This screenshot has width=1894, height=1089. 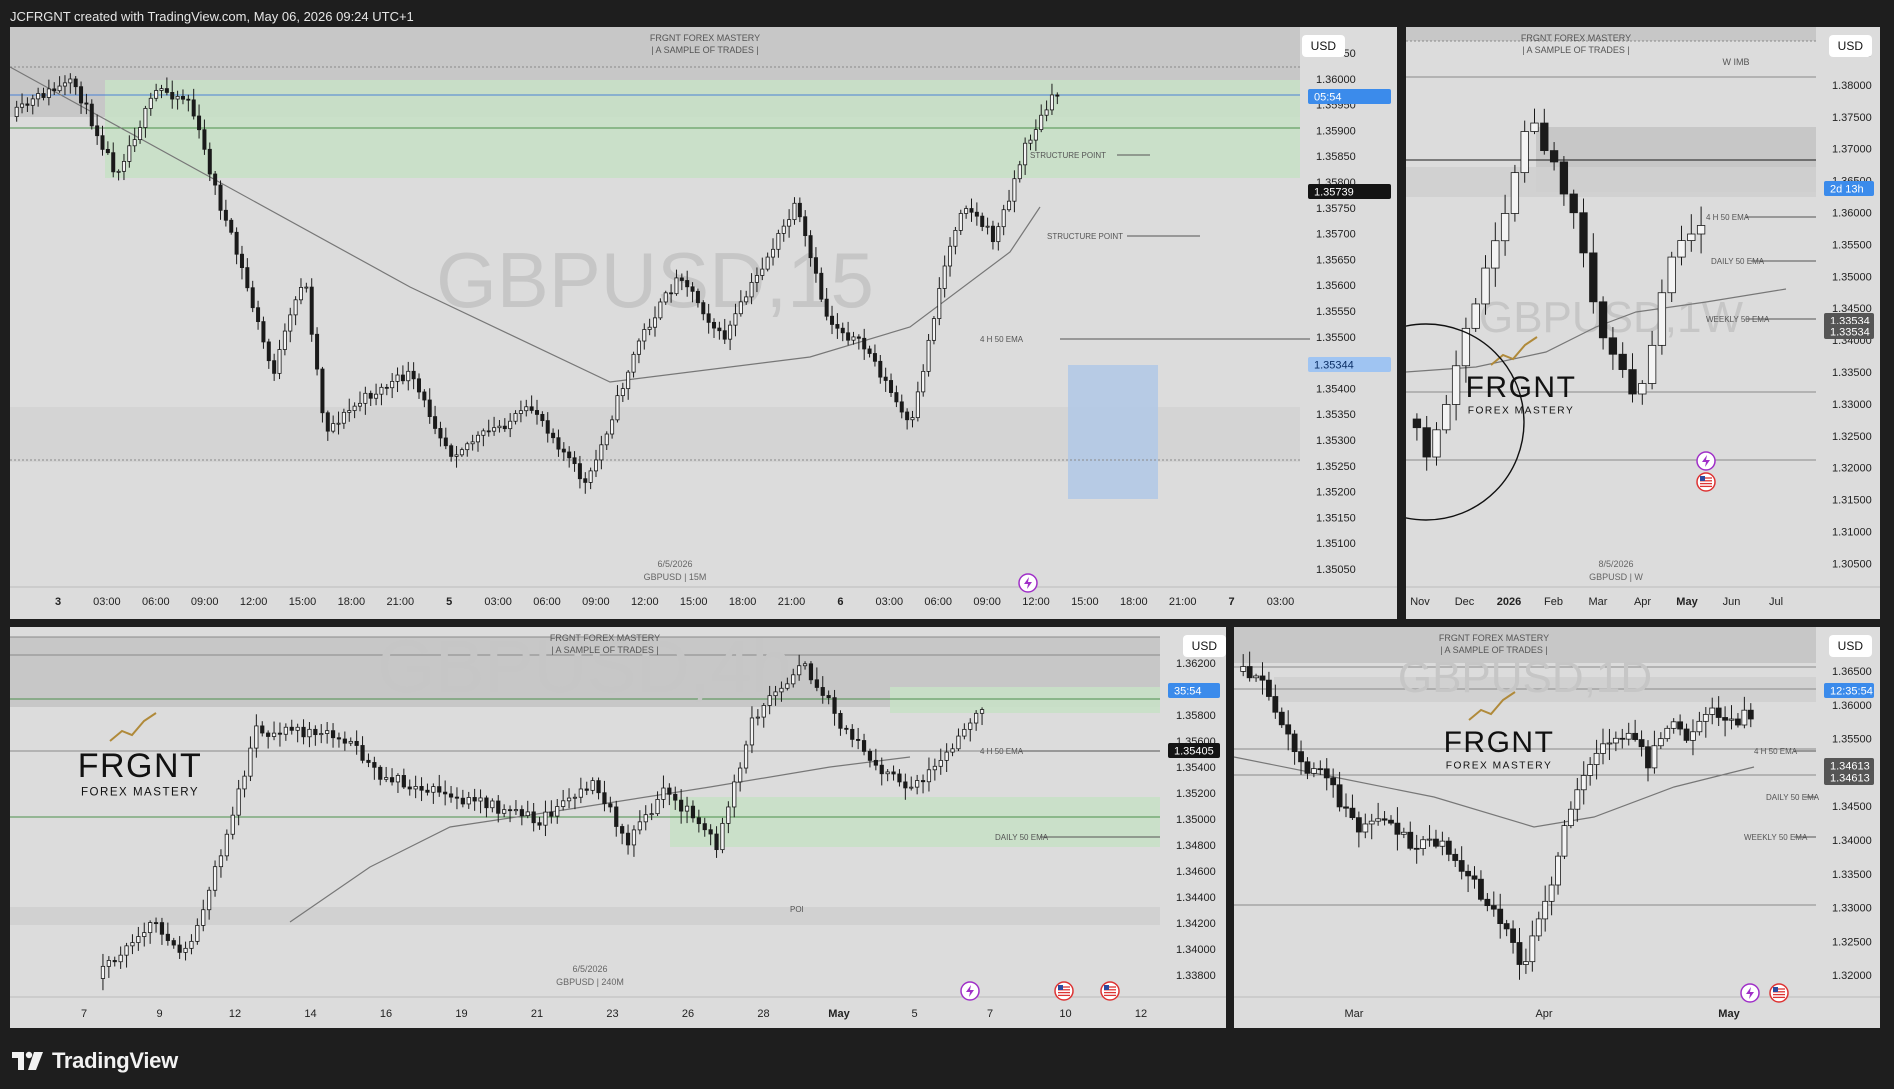 I want to click on price-tick-label: 1.35200, so click(x=1196, y=794).